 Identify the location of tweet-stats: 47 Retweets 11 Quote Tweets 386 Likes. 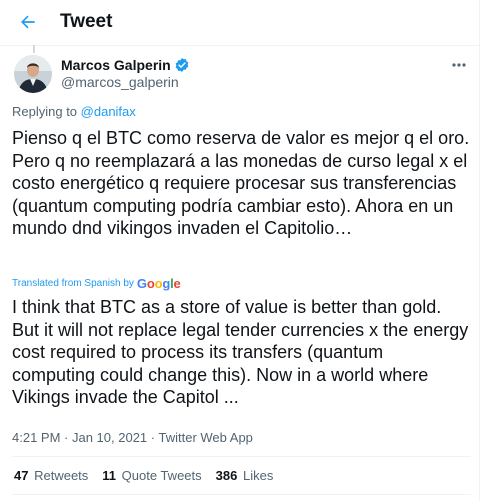
(143, 475).